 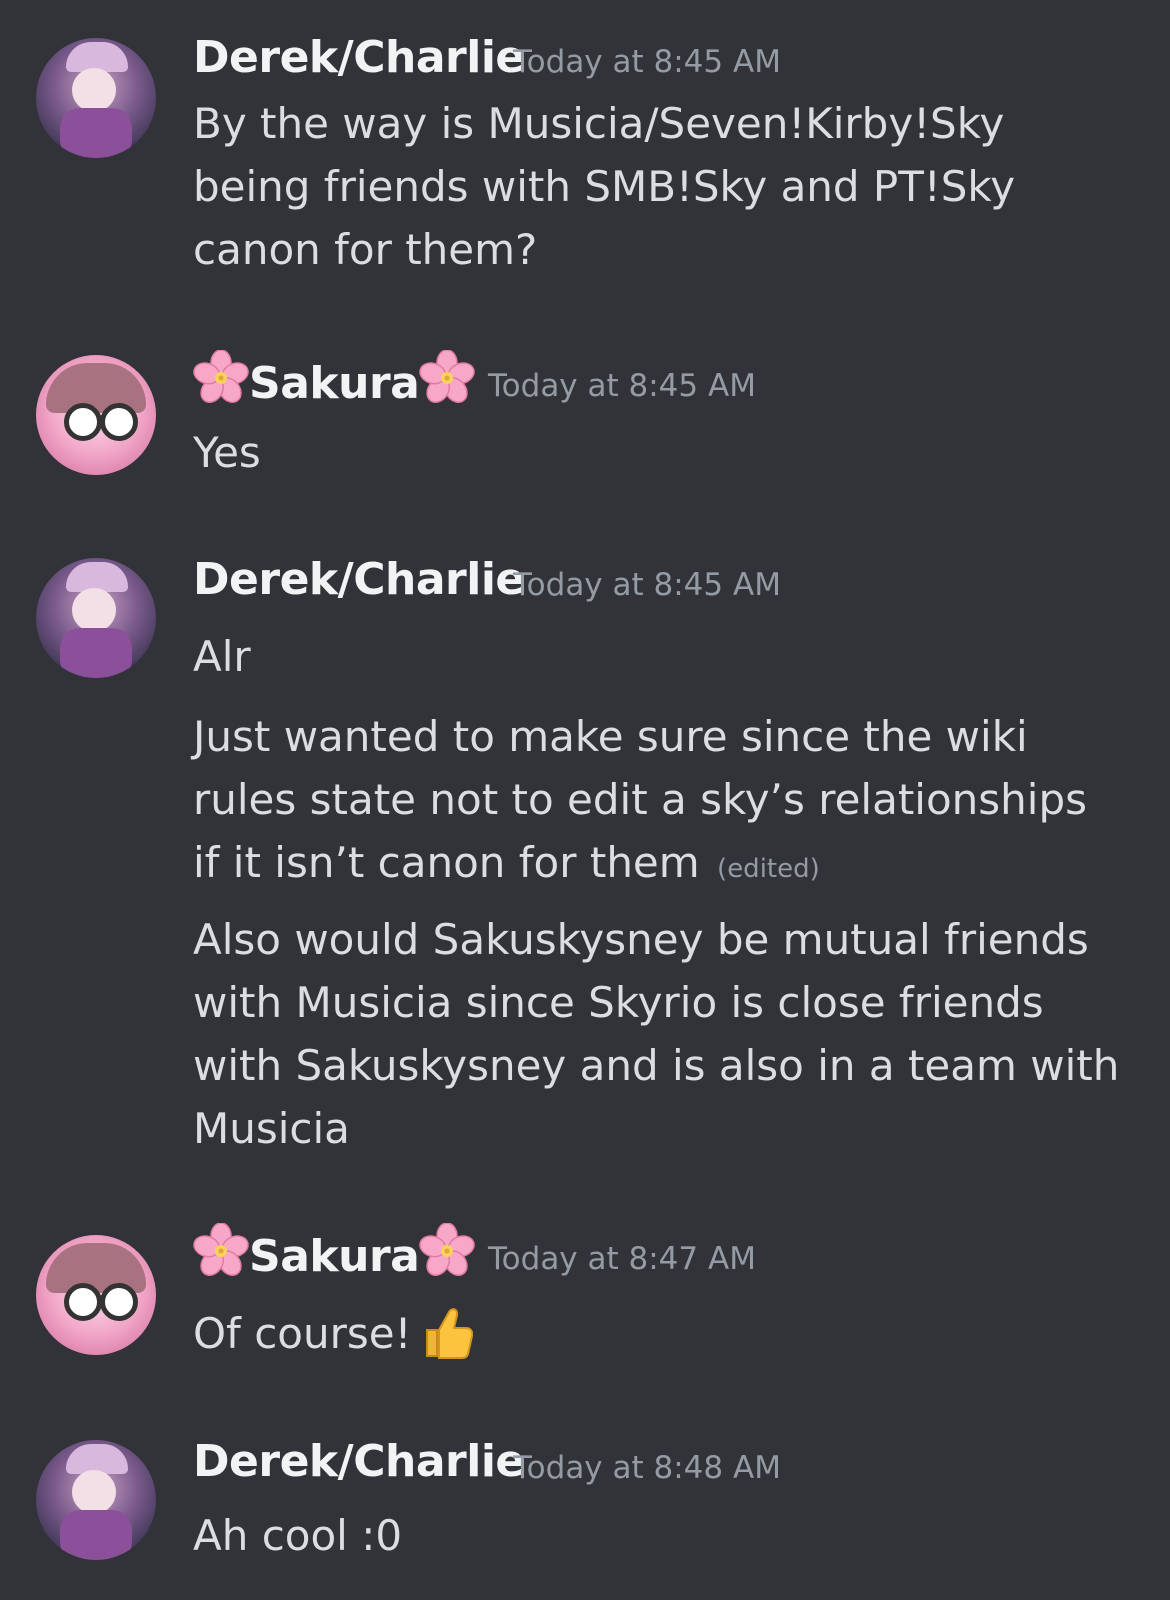 What do you see at coordinates (227, 452) in the screenshot?
I see `message-text: Yes` at bounding box center [227, 452].